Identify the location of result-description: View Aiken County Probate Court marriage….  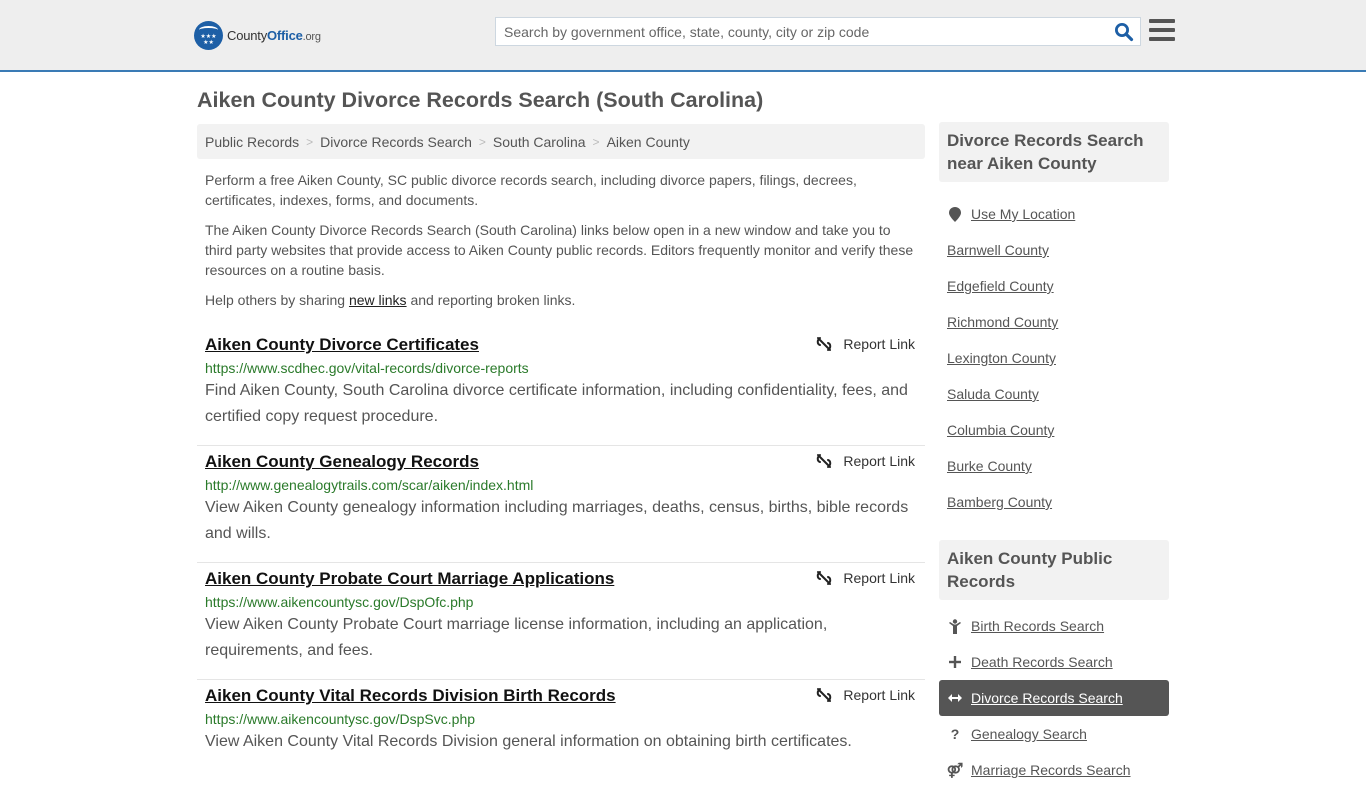
(516, 637).